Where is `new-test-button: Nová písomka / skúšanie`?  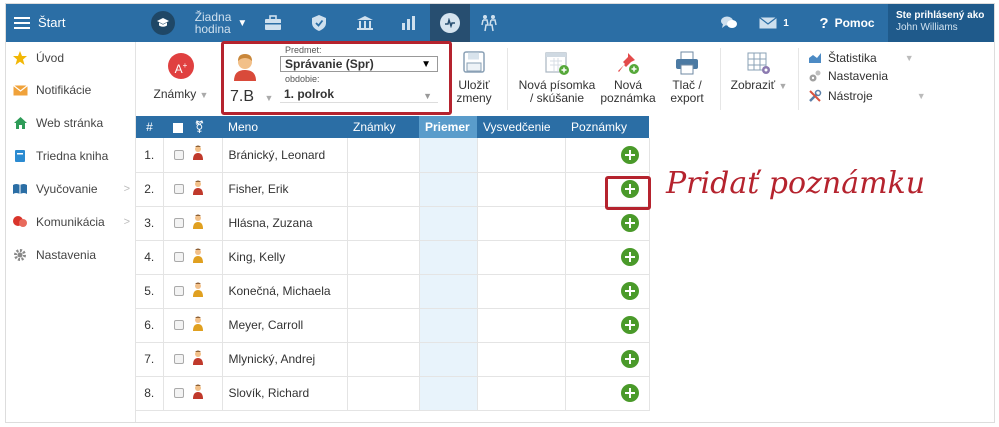 new-test-button: Nová písomka / skúšanie is located at coordinates (557, 79).